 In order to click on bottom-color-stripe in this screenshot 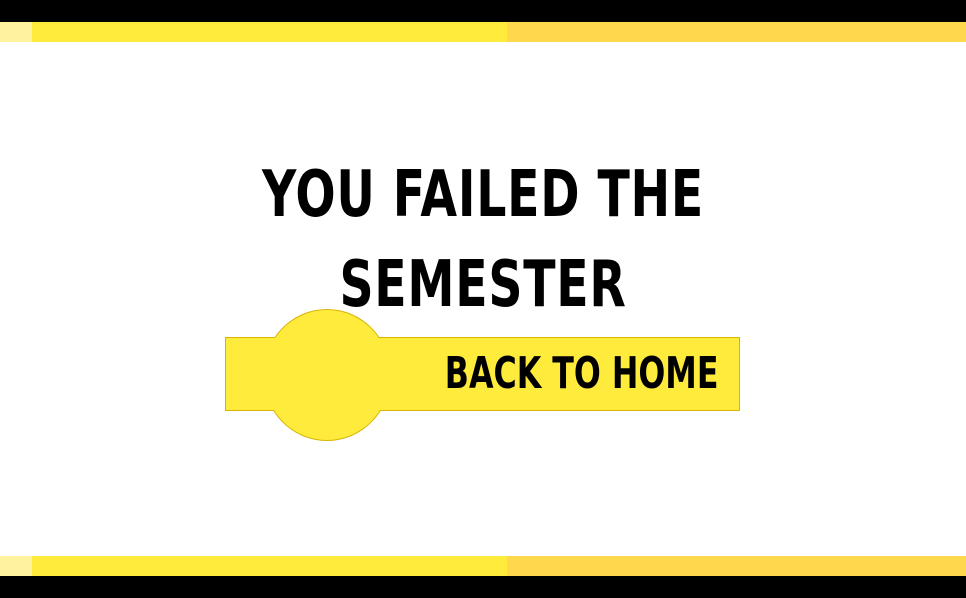, I will do `click(483, 566)`.